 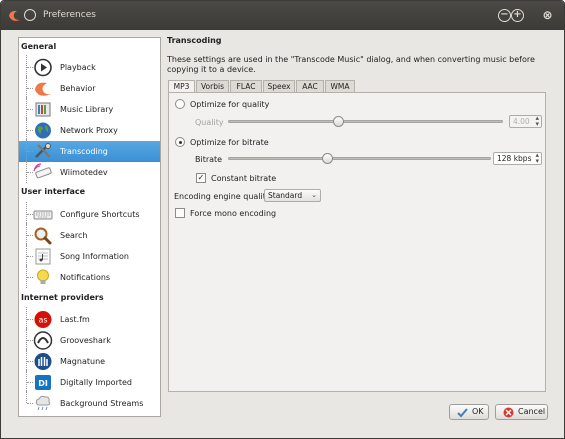 I want to click on wiimote-icon, so click(x=42, y=171).